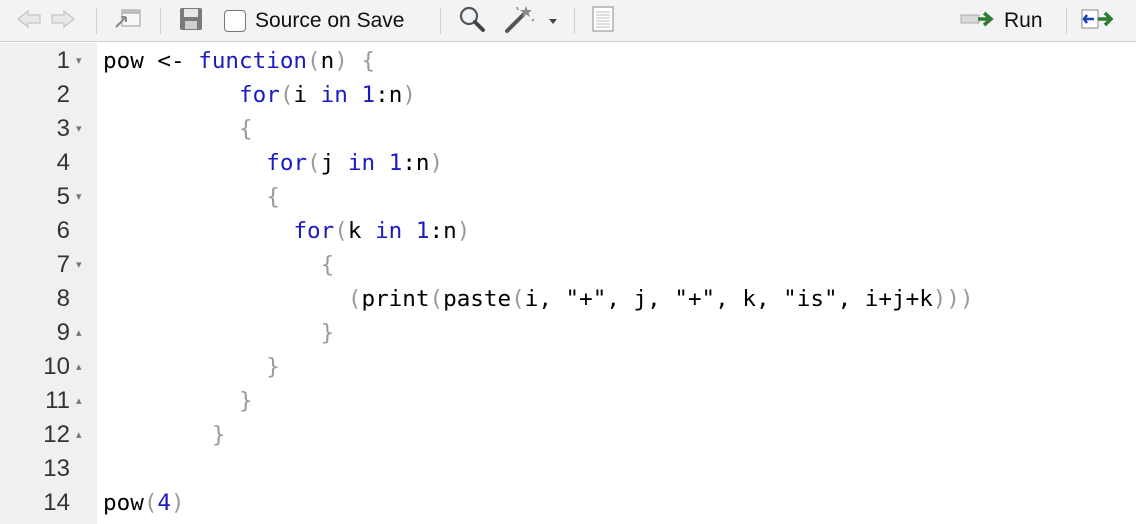 The height and width of the screenshot is (524, 1136). What do you see at coordinates (48, 265) in the screenshot?
I see `line-number-row: 7 ▾` at bounding box center [48, 265].